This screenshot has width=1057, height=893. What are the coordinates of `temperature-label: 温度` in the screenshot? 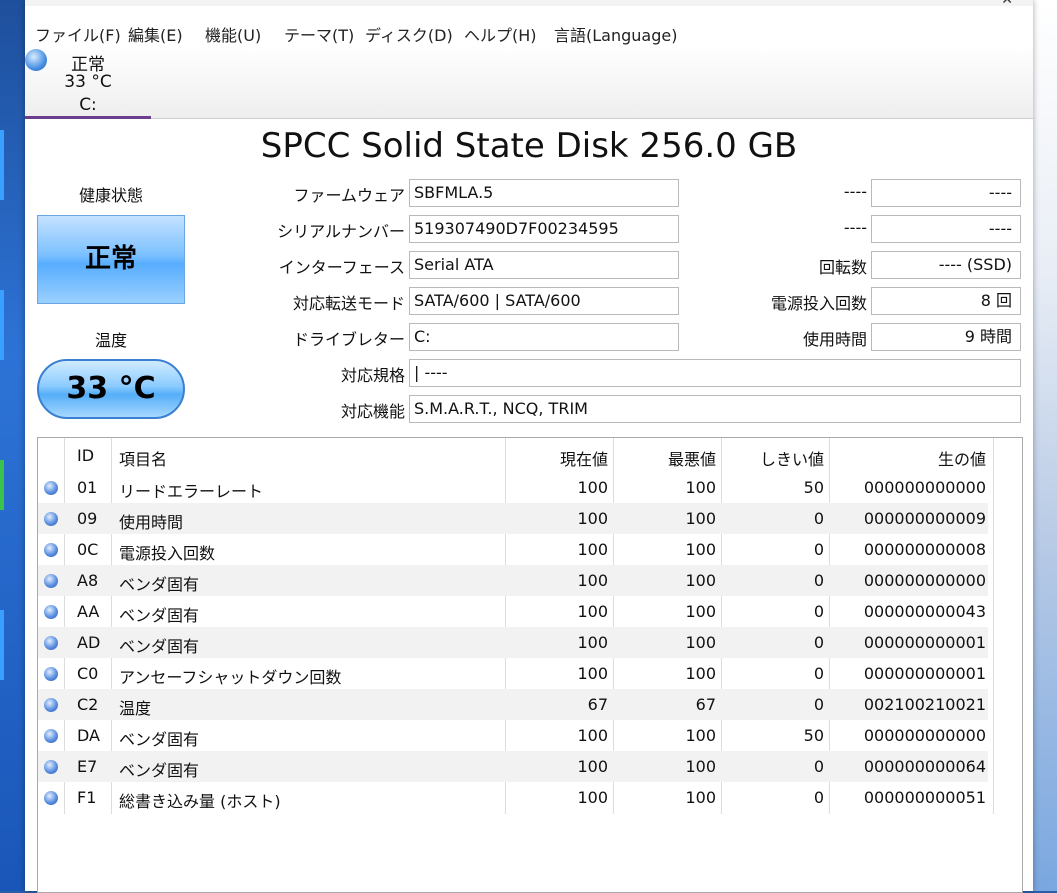 It's located at (110, 340).